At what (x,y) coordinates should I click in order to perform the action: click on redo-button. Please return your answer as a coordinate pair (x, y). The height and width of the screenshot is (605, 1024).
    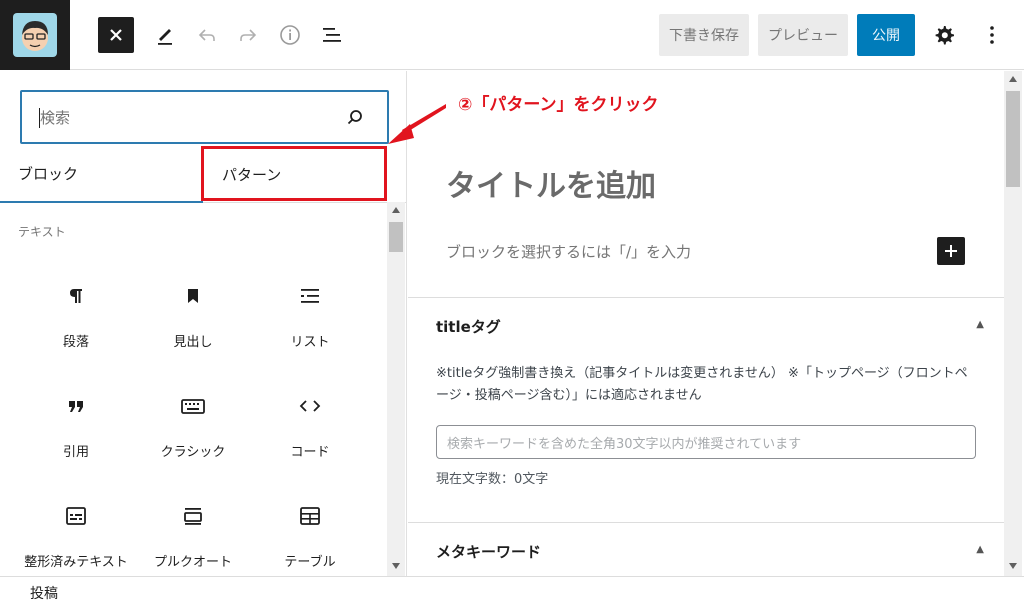
    Looking at the image, I should click on (248, 35).